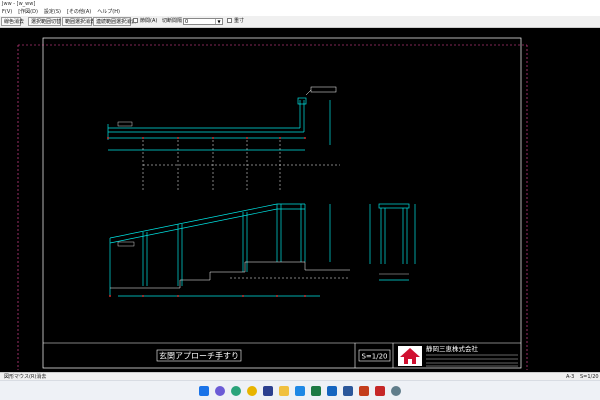  What do you see at coordinates (28, 12) in the screenshot?
I see `menu-item-draw: [作図(D)` at bounding box center [28, 12].